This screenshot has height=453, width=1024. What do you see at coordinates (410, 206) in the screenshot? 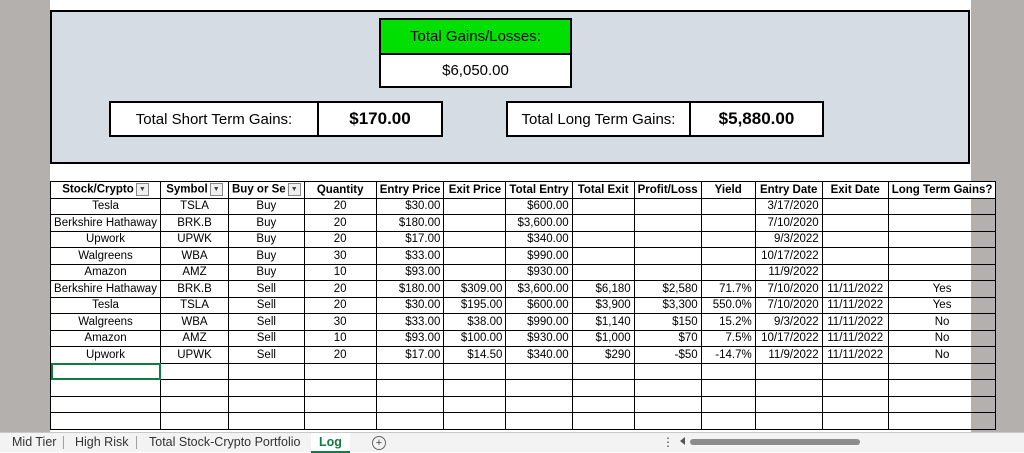
I see `entry-price-cell: $30.00` at bounding box center [410, 206].